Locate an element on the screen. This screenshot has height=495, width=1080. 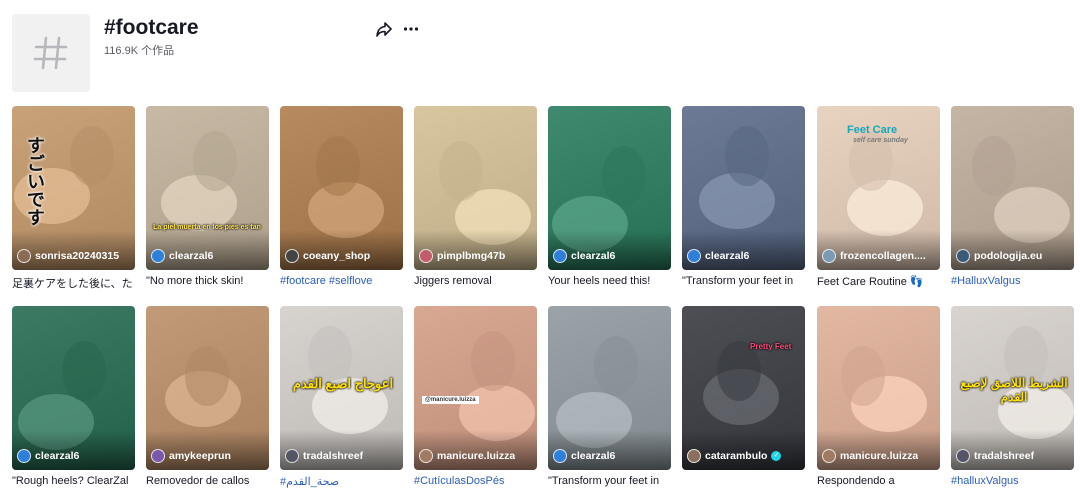
video-thumbnail: اعوجاج اصبع القدم tradalshreef is located at coordinates (341, 388).